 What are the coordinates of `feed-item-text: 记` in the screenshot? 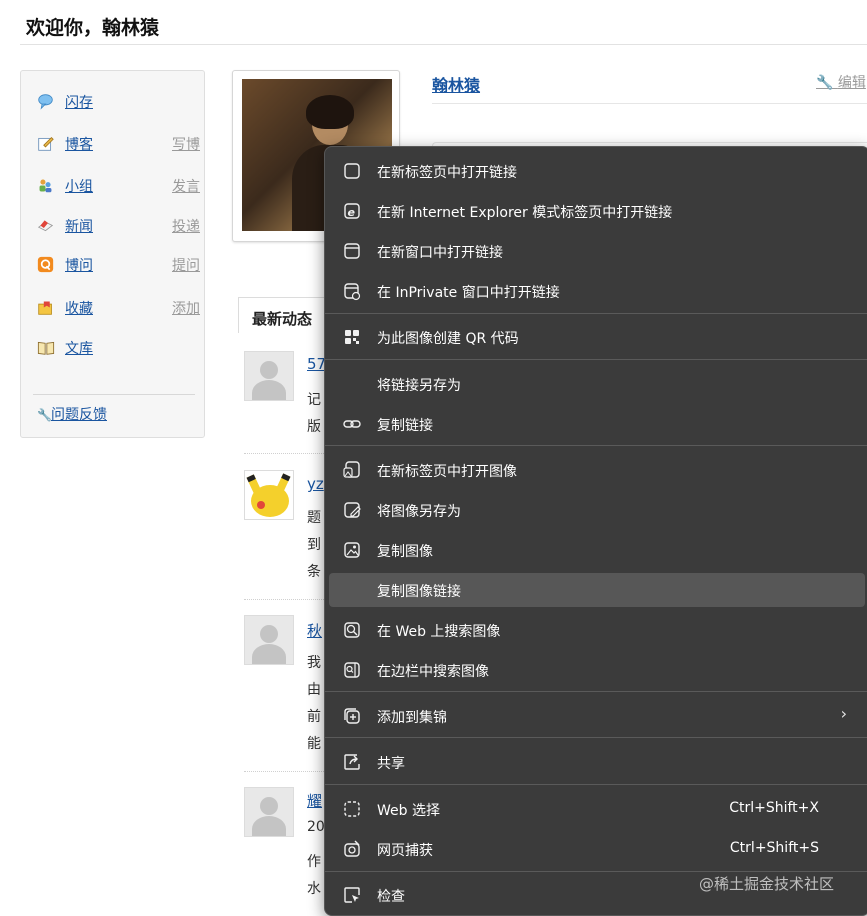 It's located at (314, 400).